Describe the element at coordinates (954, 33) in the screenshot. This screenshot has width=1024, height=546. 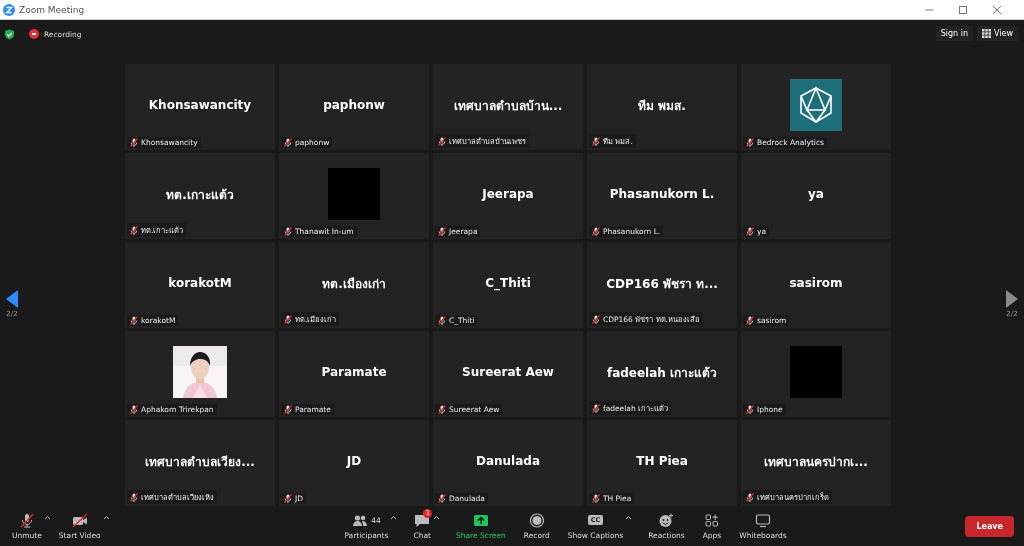
I see `sign-in-button: Sign in` at that location.